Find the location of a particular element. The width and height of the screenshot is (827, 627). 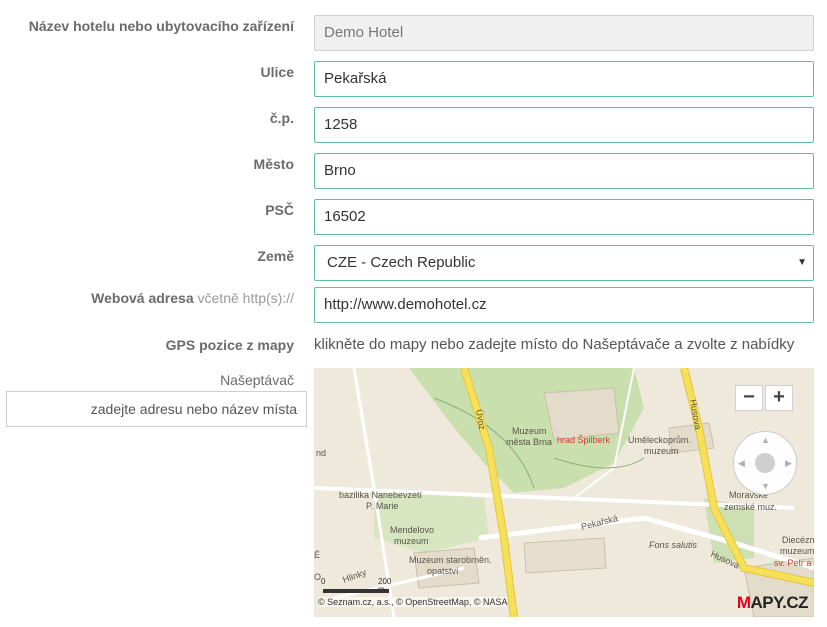

map-label-mendel: Mendelovo is located at coordinates (412, 530).